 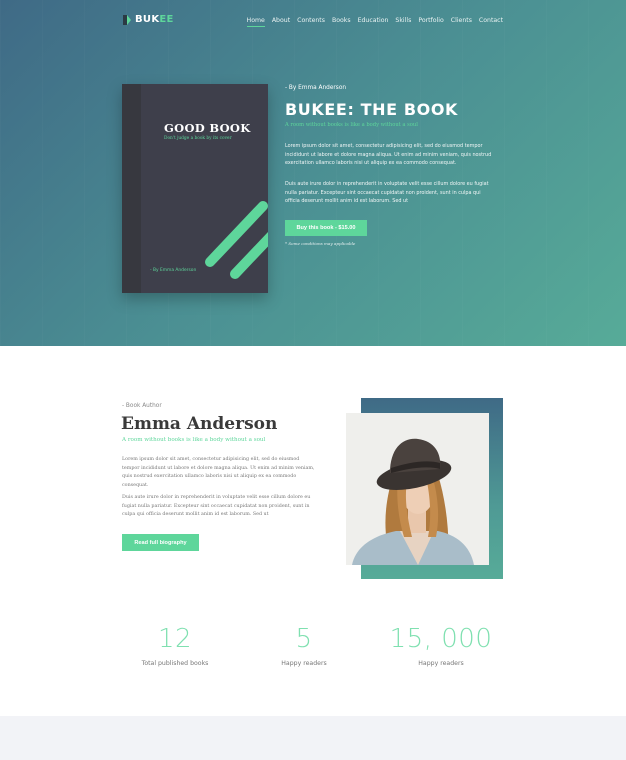 I want to click on nav-item-portfolio: Portfolio, so click(x=430, y=22).